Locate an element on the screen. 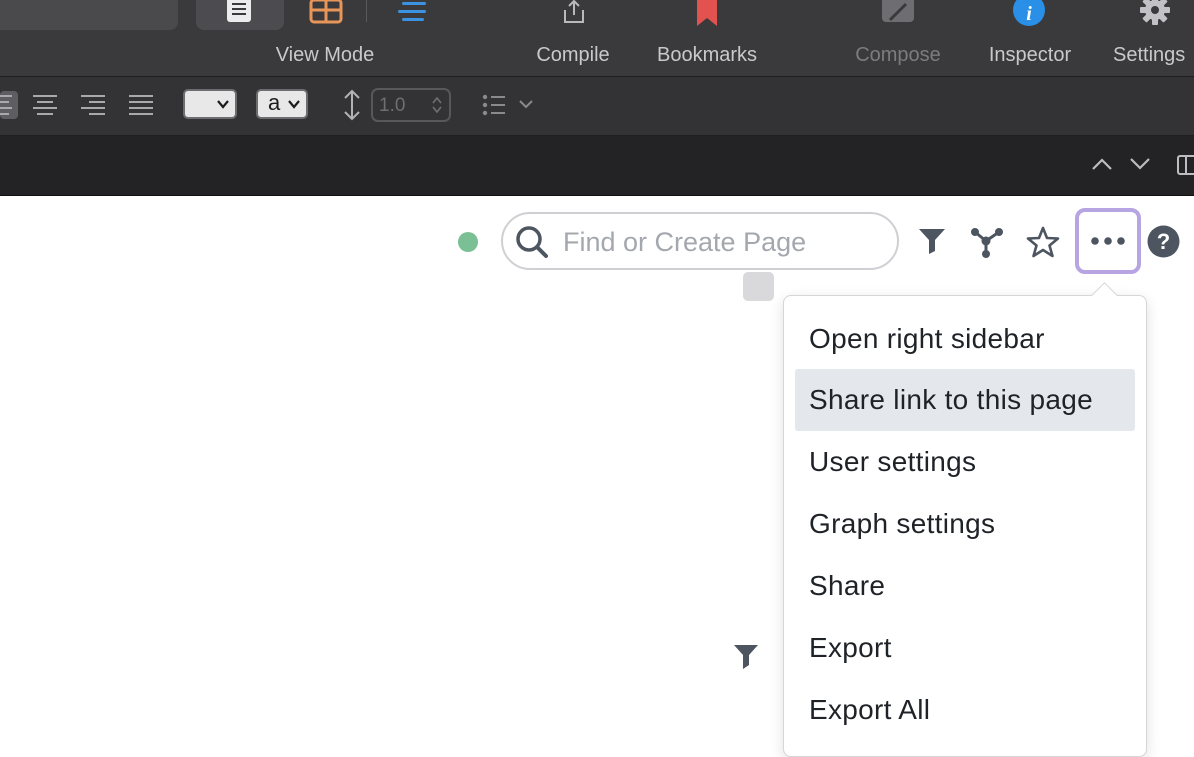  compose-label: Compose is located at coordinates (898, 55).